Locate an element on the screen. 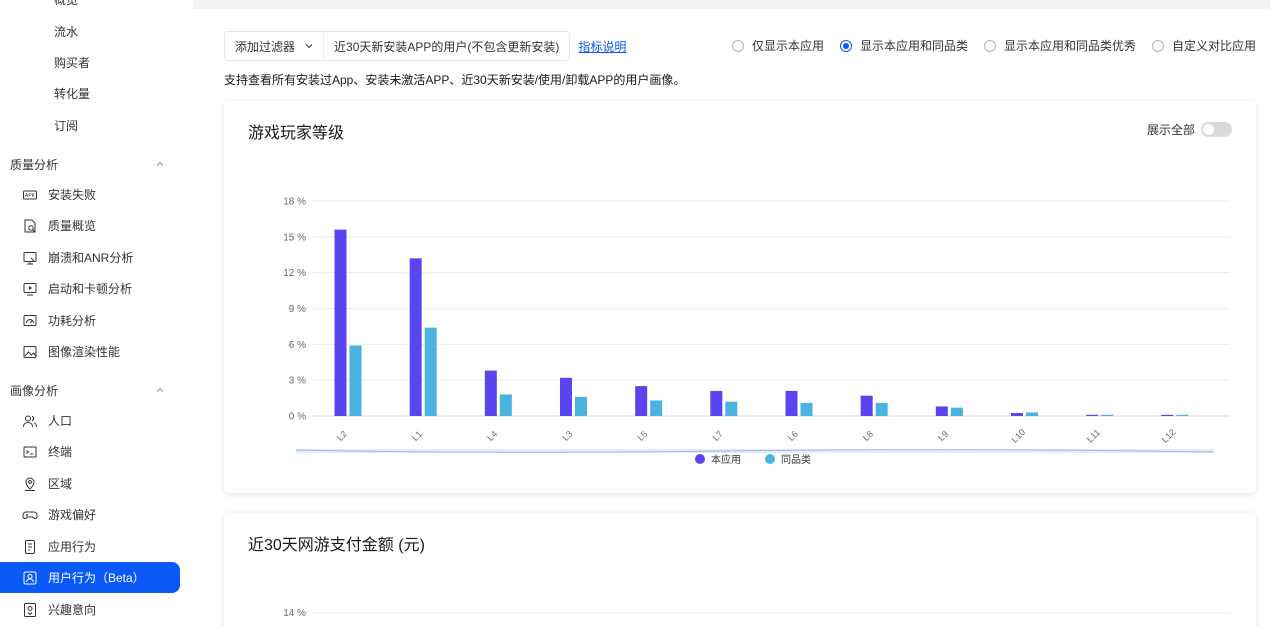 This screenshot has width=1270, height=626. sidebar-item-quality-overview: 质量概览 is located at coordinates (90, 225).